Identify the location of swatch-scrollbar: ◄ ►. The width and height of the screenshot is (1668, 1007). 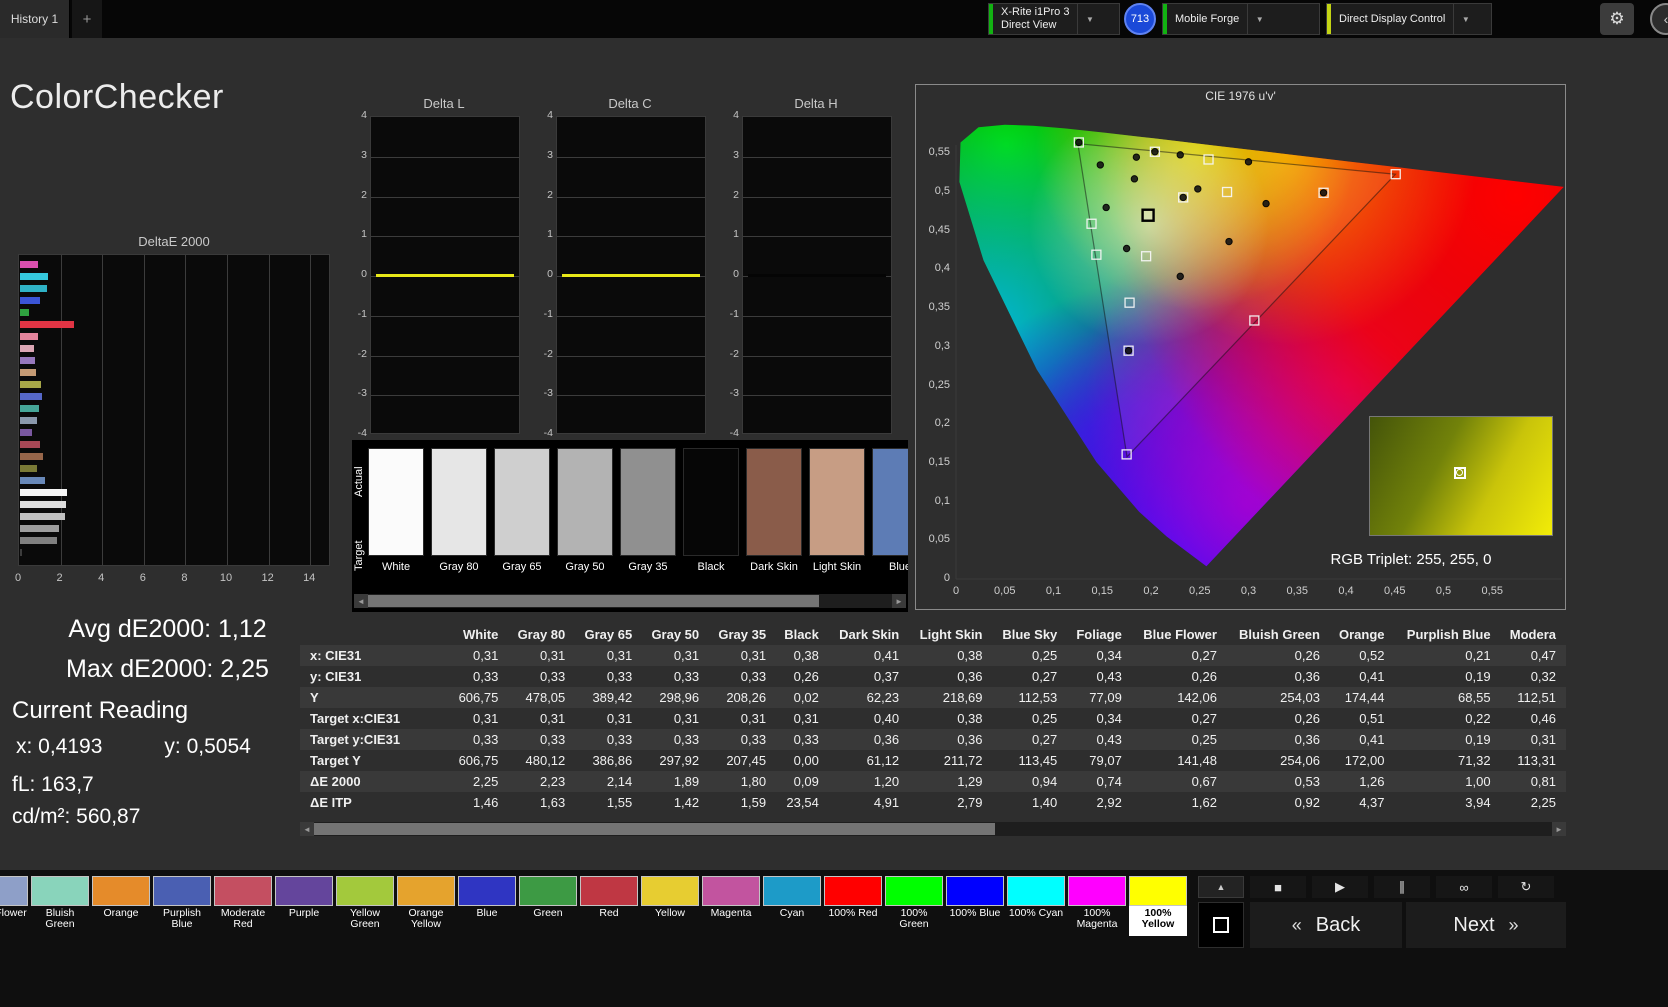
(630, 601).